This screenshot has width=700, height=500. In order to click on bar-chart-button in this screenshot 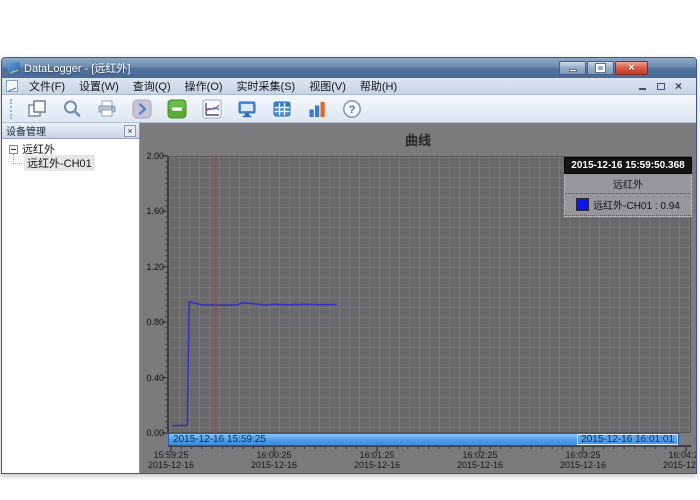, I will do `click(317, 109)`.